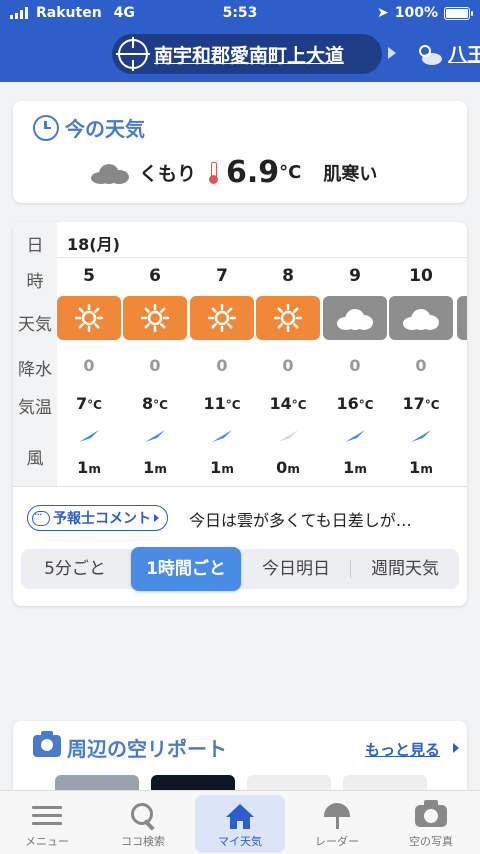 Image resolution: width=480 pixels, height=854 pixels. What do you see at coordinates (392, 53) in the screenshot?
I see `next-arrow-icon` at bounding box center [392, 53].